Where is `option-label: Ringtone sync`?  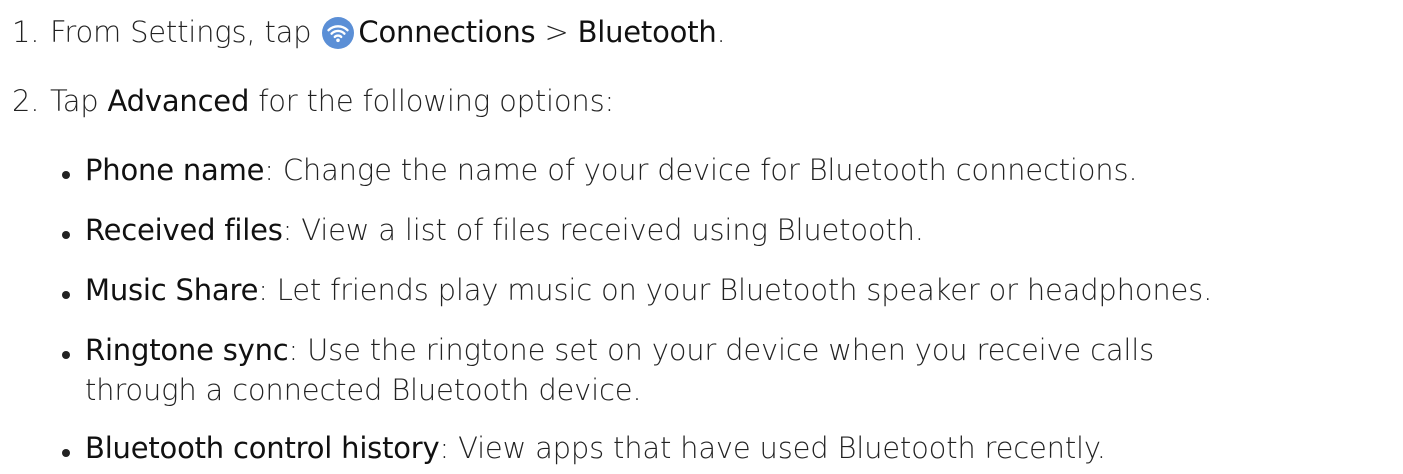
option-label: Ringtone sync is located at coordinates (187, 350).